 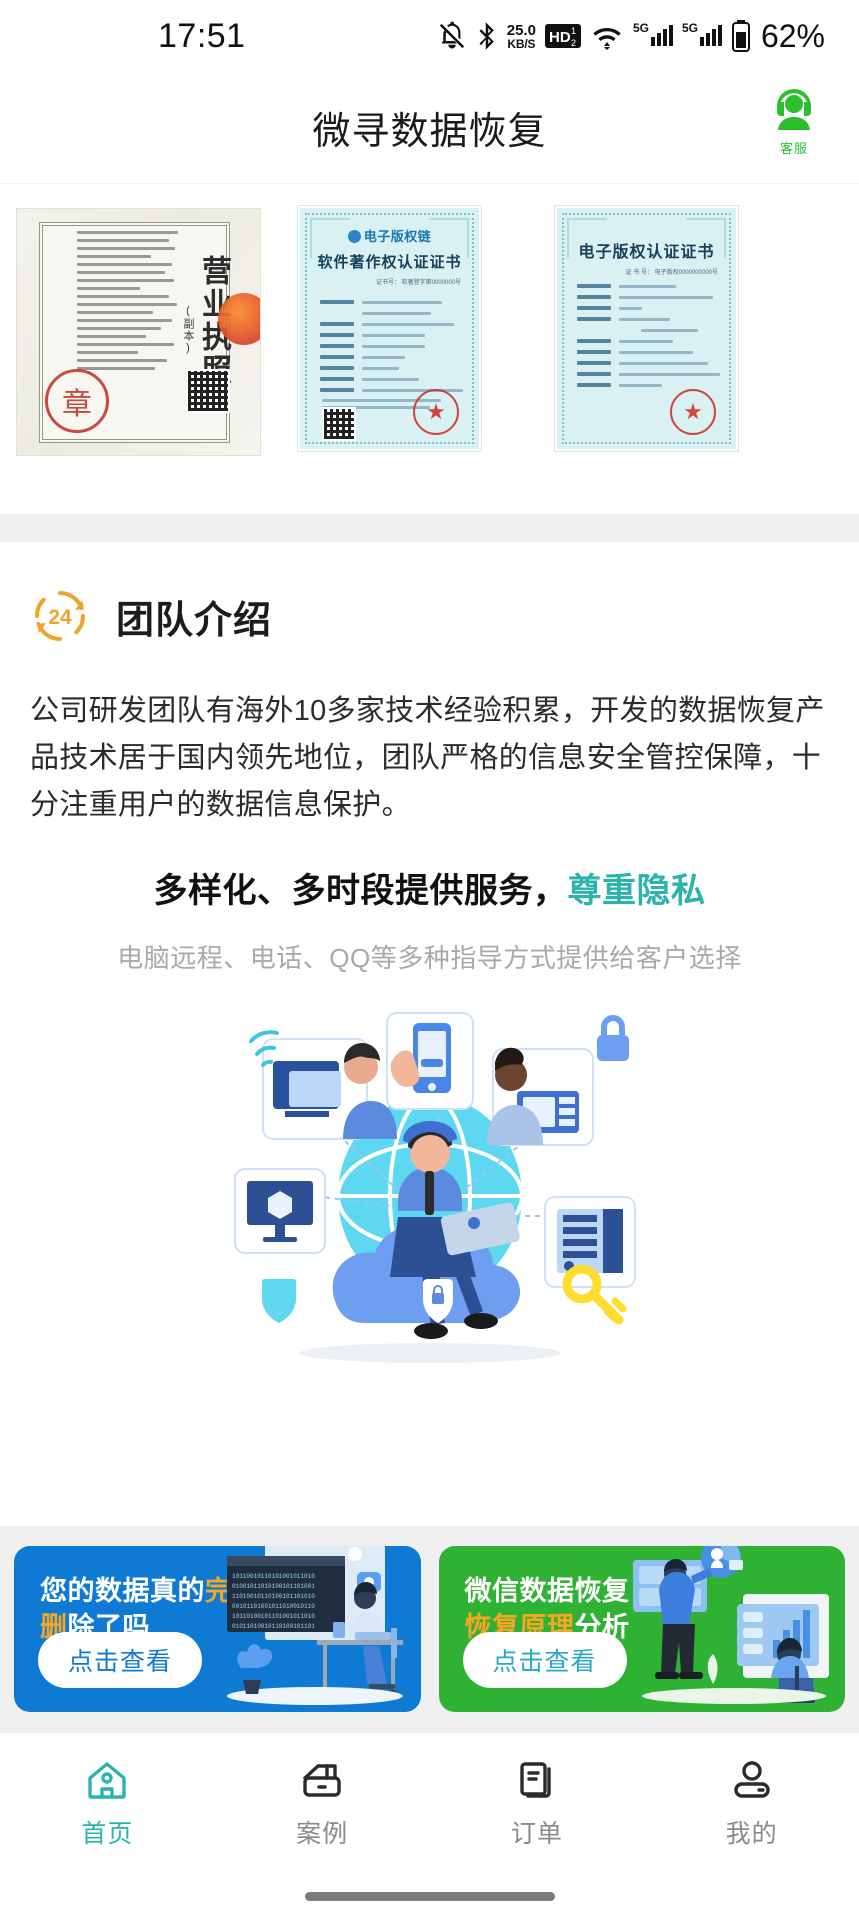 I want to click on customer-service-button: 客服, so click(x=794, y=118).